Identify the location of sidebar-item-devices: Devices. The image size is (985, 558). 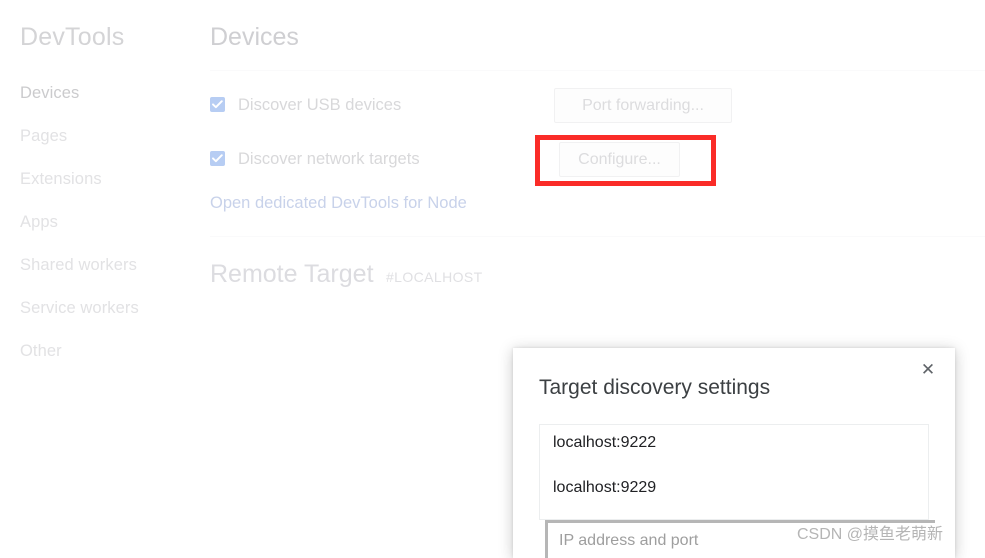
(49, 93).